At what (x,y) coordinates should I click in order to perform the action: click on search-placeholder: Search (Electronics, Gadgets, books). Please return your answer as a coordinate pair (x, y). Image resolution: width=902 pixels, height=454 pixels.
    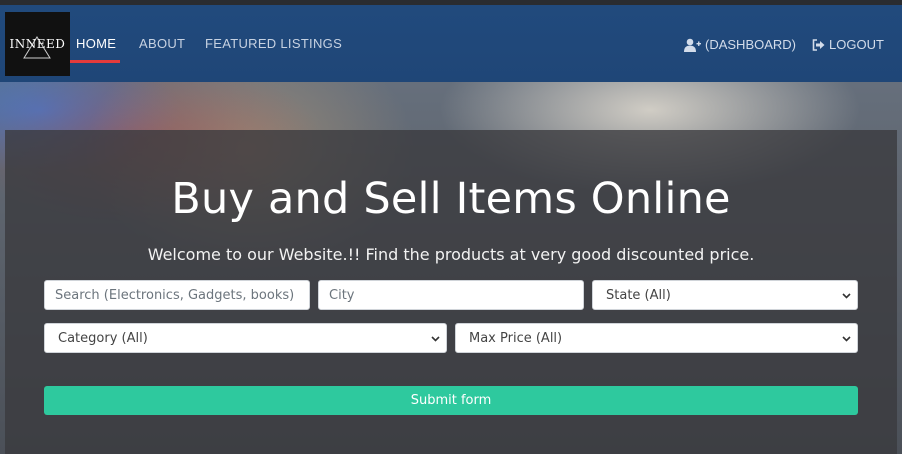
    Looking at the image, I should click on (175, 295).